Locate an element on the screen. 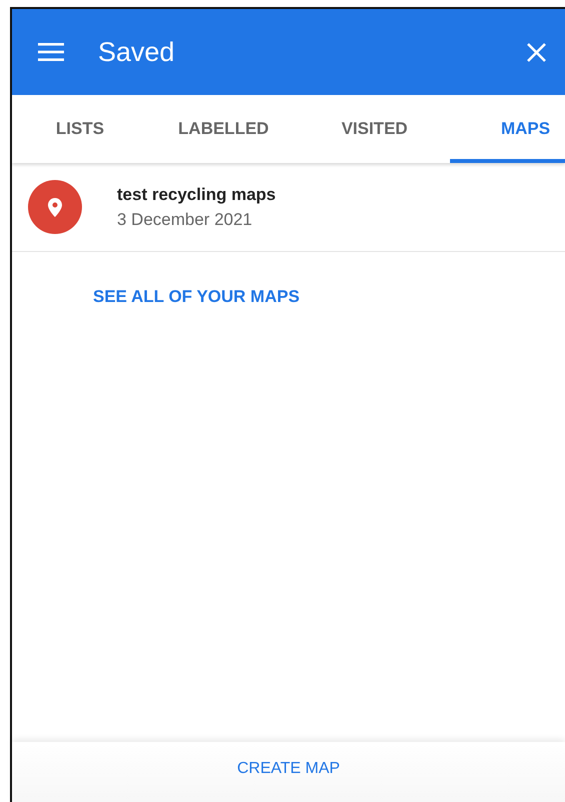  tab: LABELLED is located at coordinates (223, 129).